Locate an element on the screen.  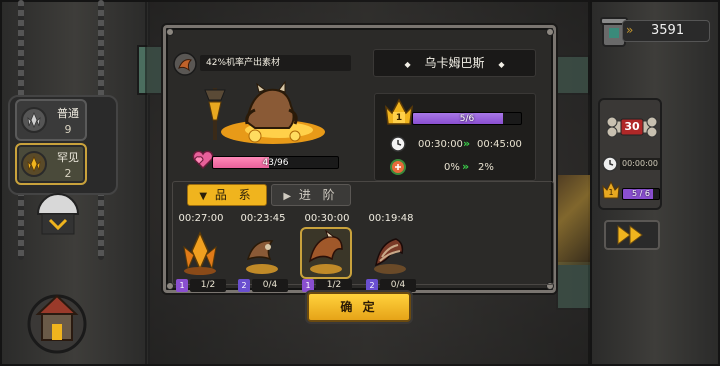
material-icon is located at coordinates (185, 64).